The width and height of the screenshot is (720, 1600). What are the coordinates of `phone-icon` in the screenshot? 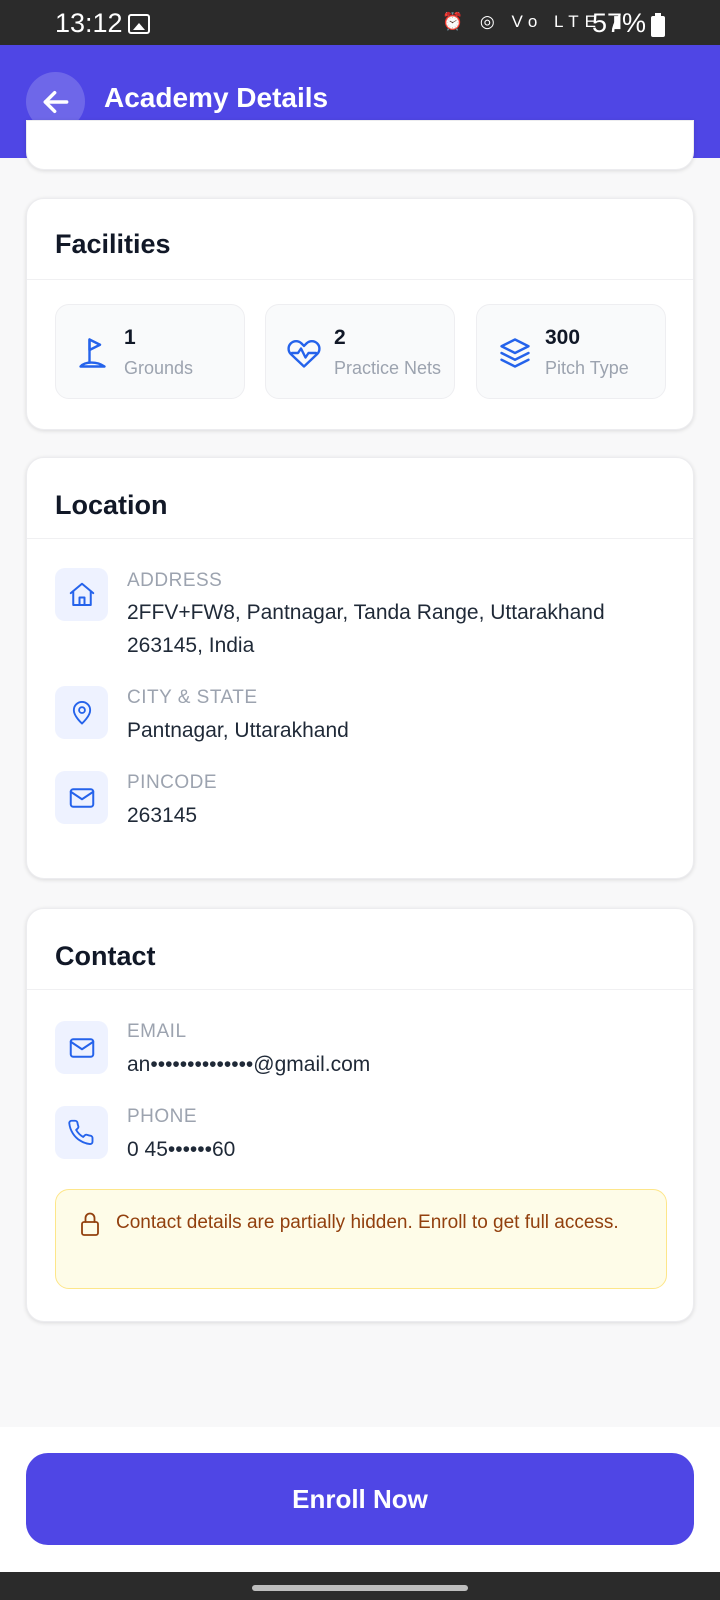 It's located at (80, 1132).